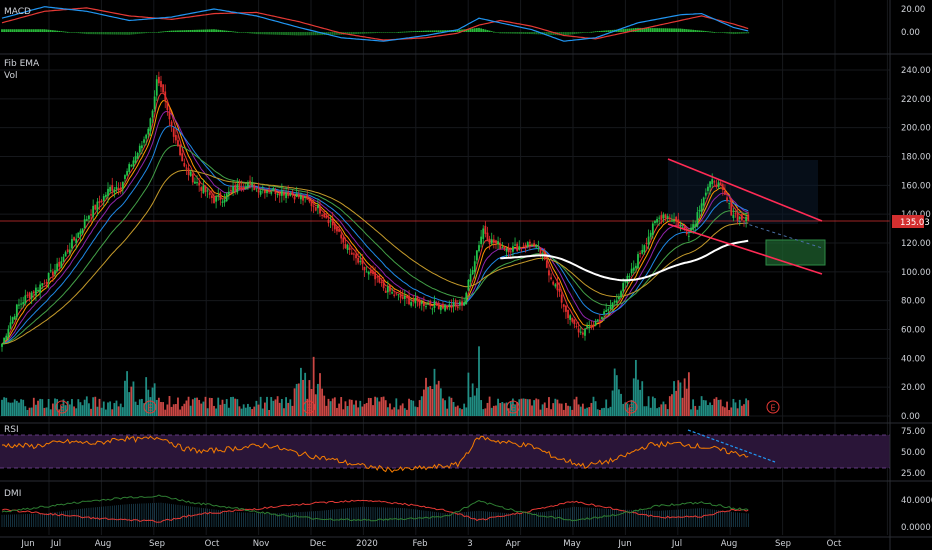  Describe the element at coordinates (512, 408) in the screenshot. I see `earnings-marker-label: E` at that location.